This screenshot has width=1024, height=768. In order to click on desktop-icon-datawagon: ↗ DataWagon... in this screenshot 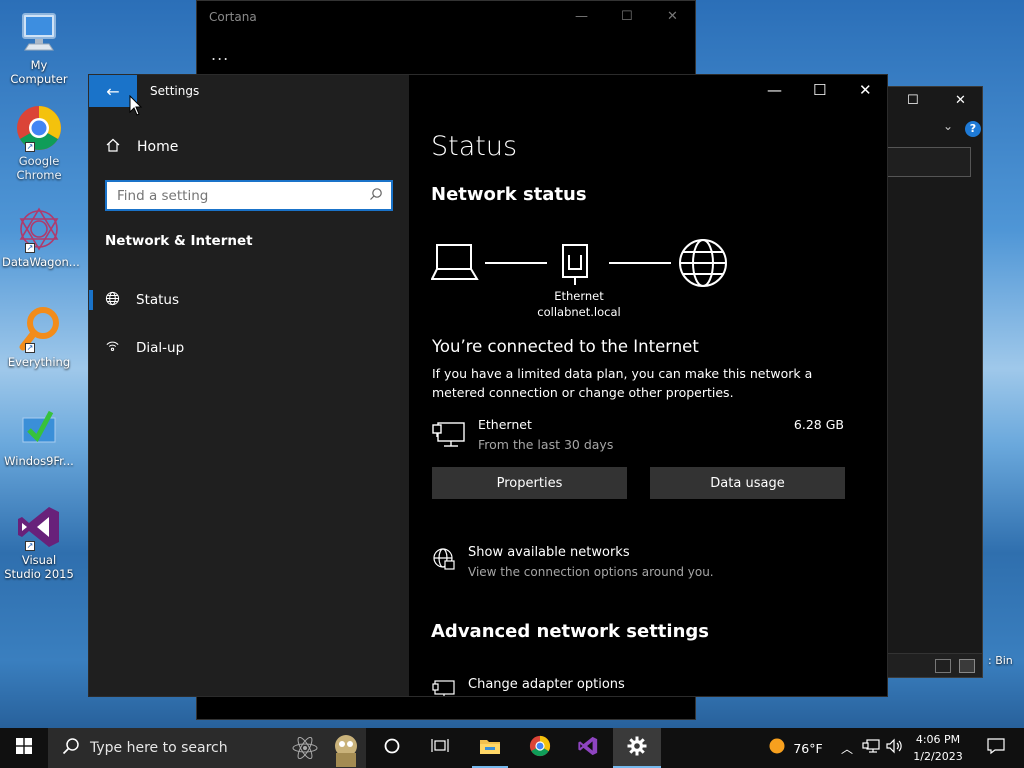, I will do `click(41, 237)`.